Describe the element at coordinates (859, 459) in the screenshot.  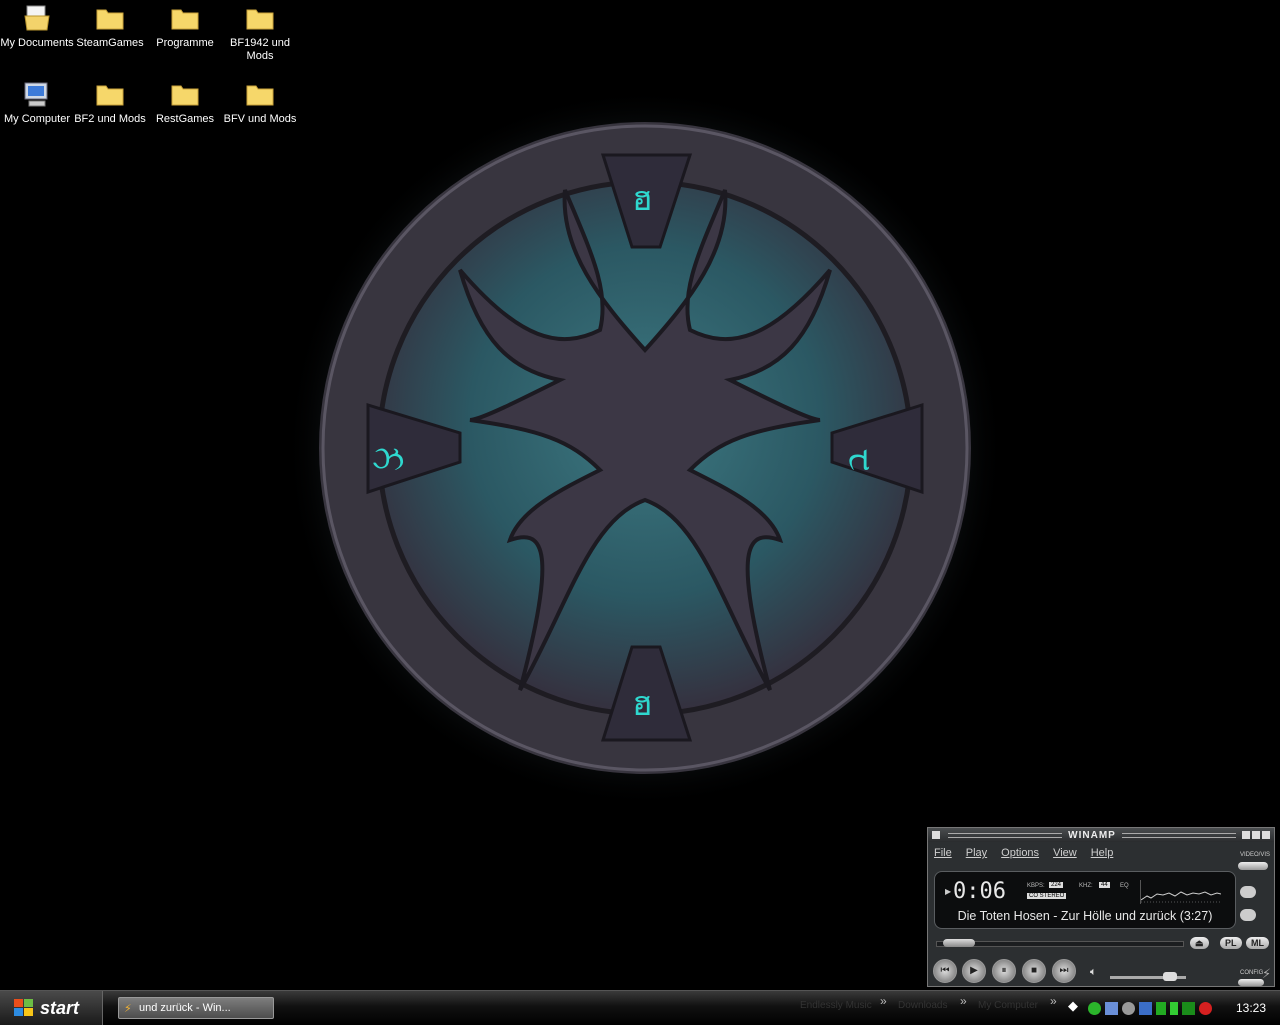
I see `svg-text: ત` at that location.